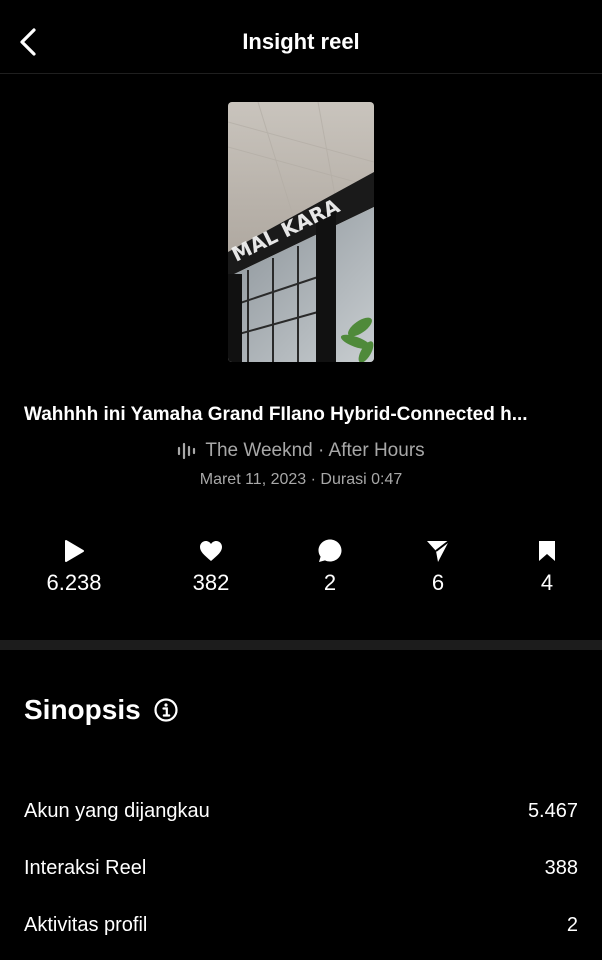 This screenshot has width=602, height=960. Describe the element at coordinates (187, 451) in the screenshot. I see `audio-wave-icon` at that location.